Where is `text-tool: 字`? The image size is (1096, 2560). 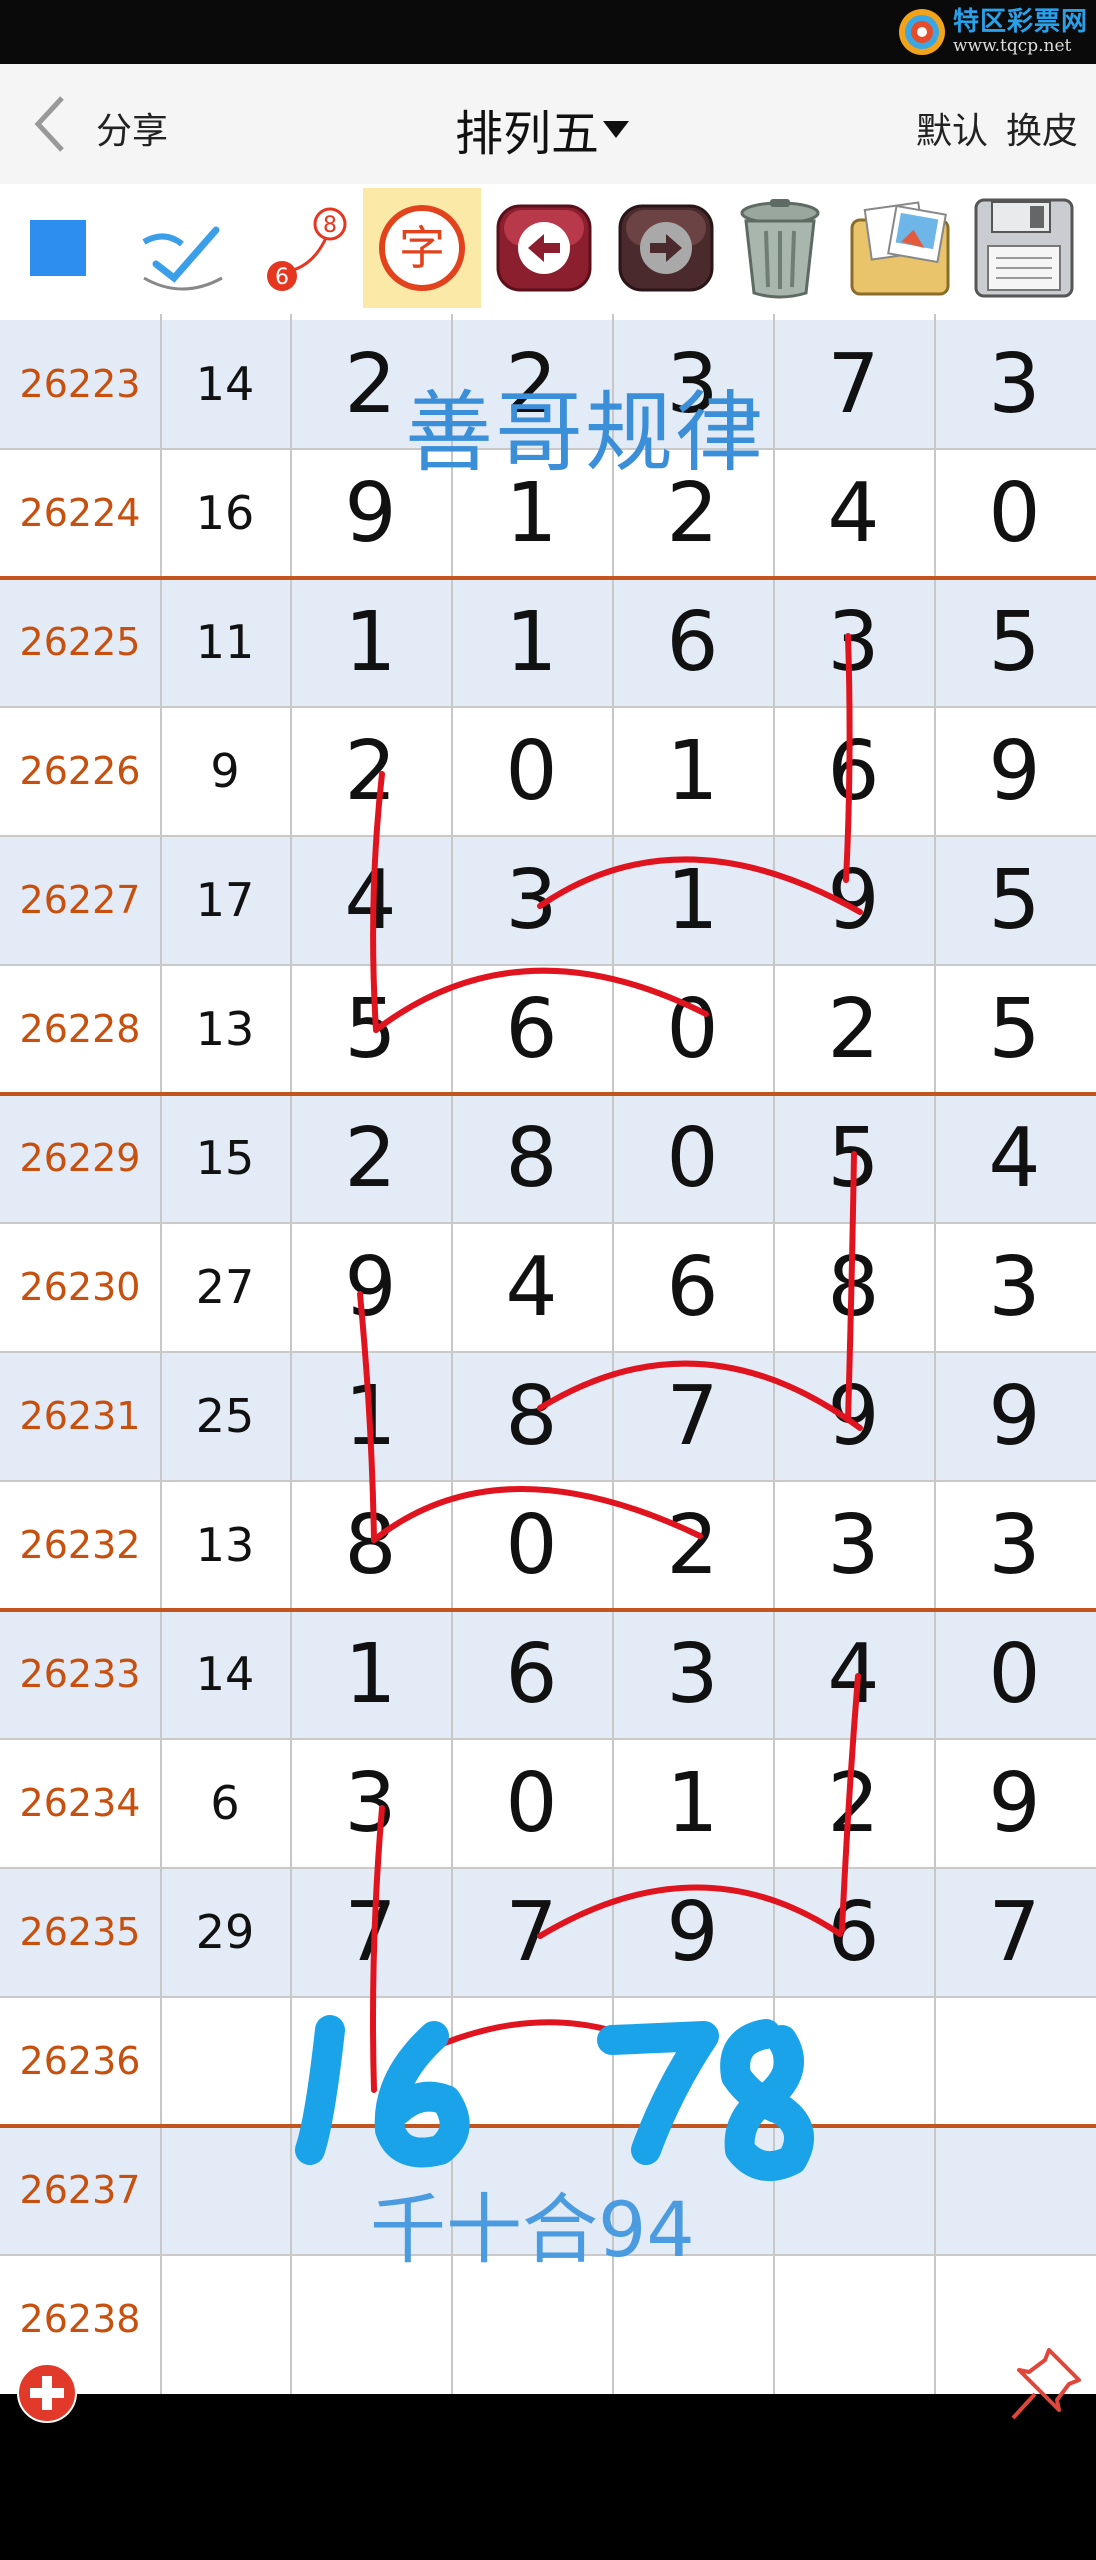
text-tool: 字 is located at coordinates (422, 248).